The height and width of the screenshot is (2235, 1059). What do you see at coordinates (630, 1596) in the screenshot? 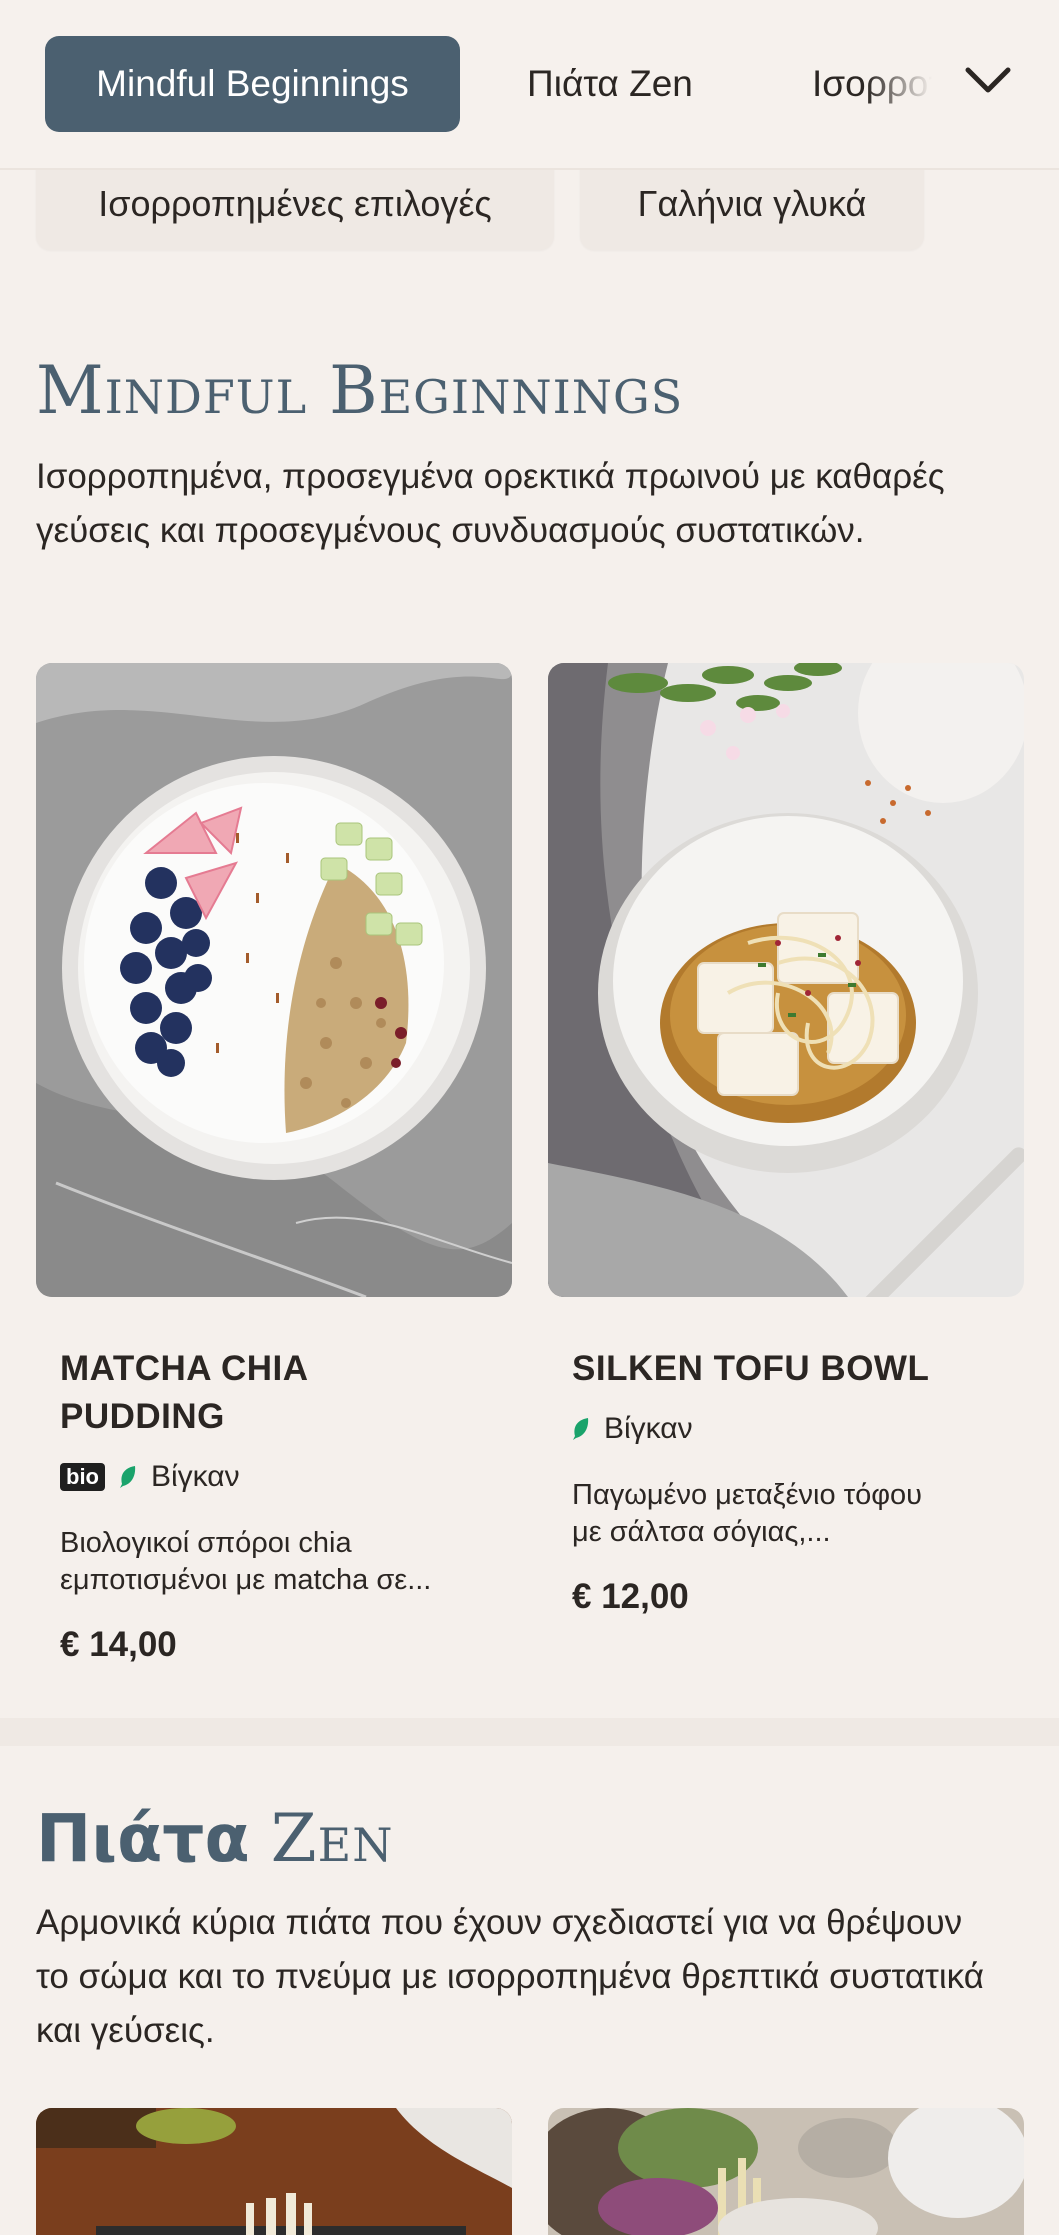
I see `menu-item-price: € 12,00` at bounding box center [630, 1596].